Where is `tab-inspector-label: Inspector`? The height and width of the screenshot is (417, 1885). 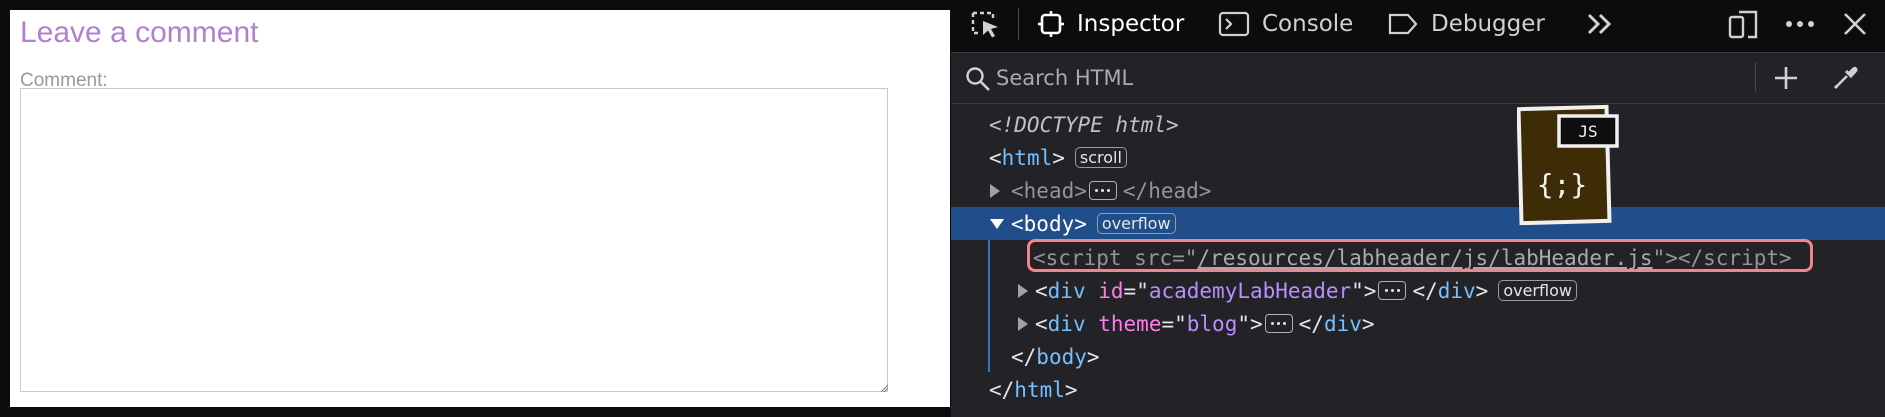 tab-inspector-label: Inspector is located at coordinates (1131, 24).